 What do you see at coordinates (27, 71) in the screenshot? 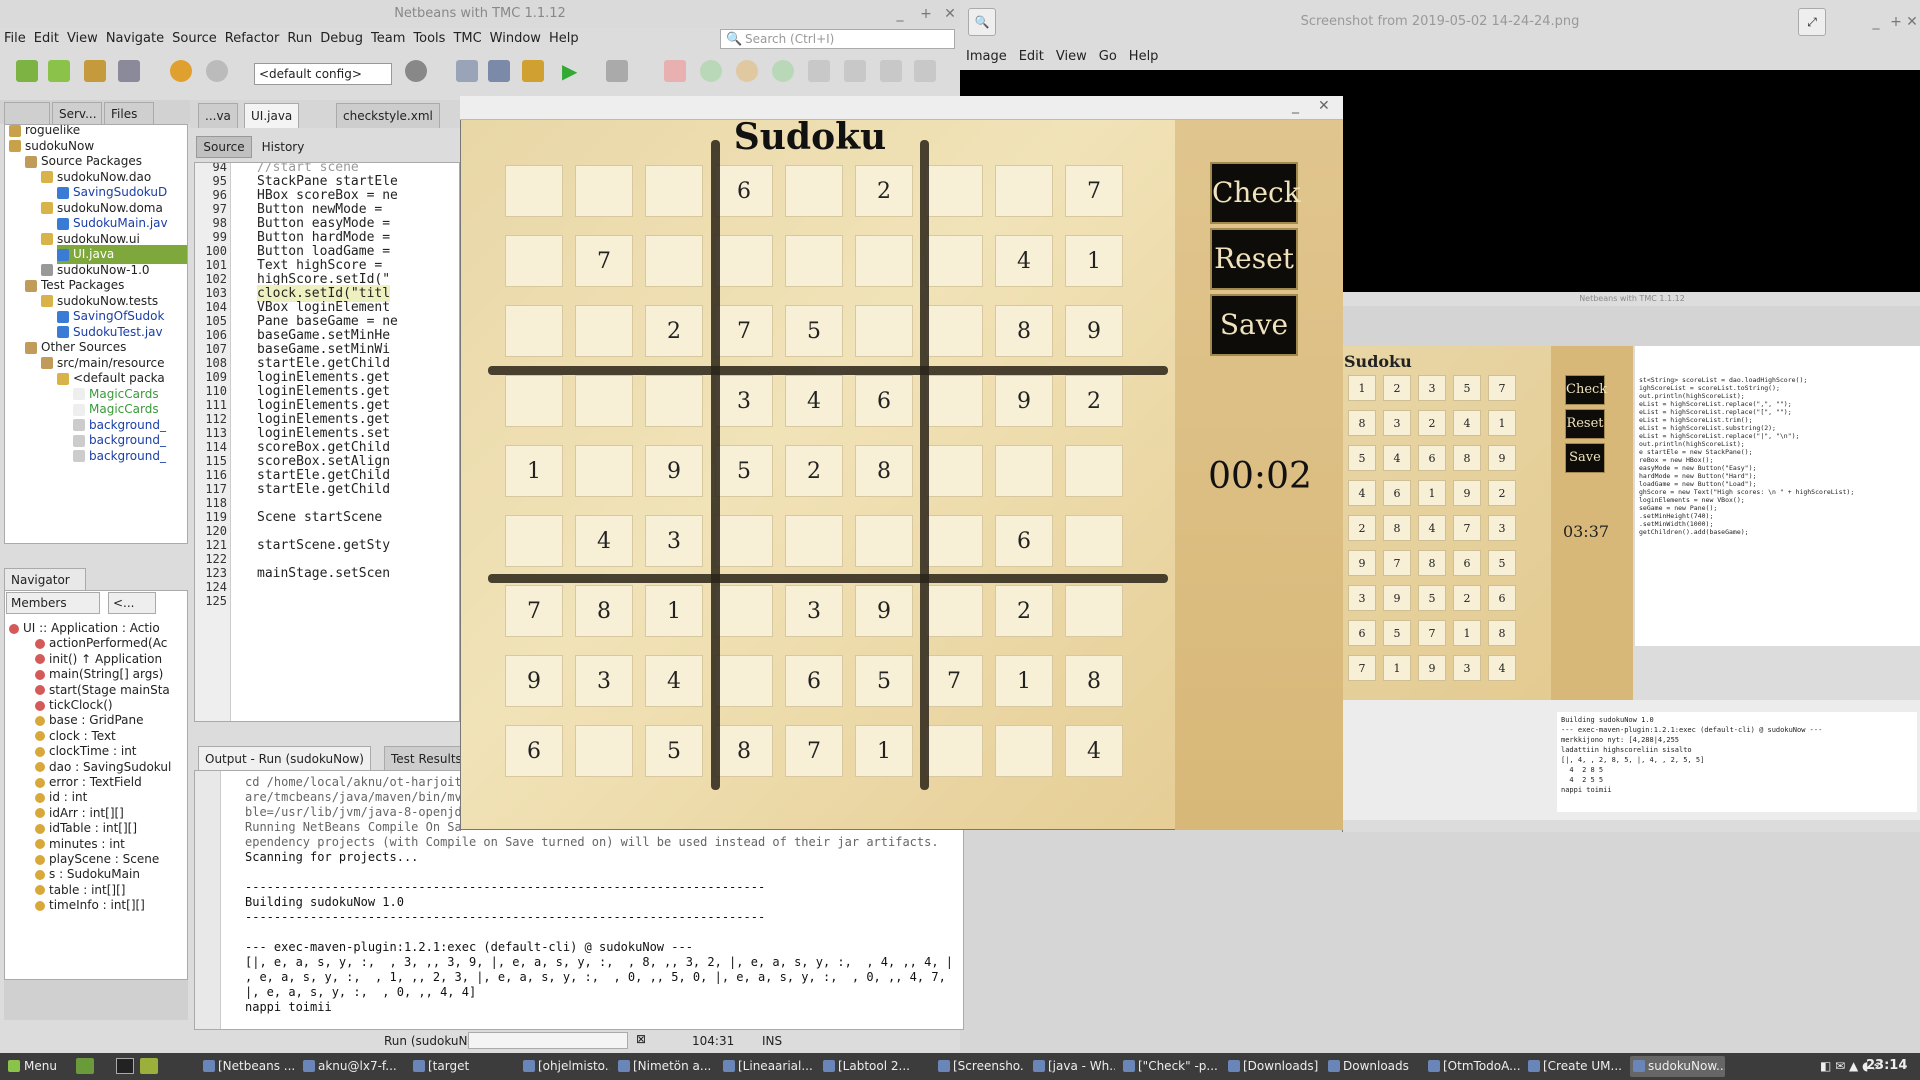
I see `new-file-icon` at bounding box center [27, 71].